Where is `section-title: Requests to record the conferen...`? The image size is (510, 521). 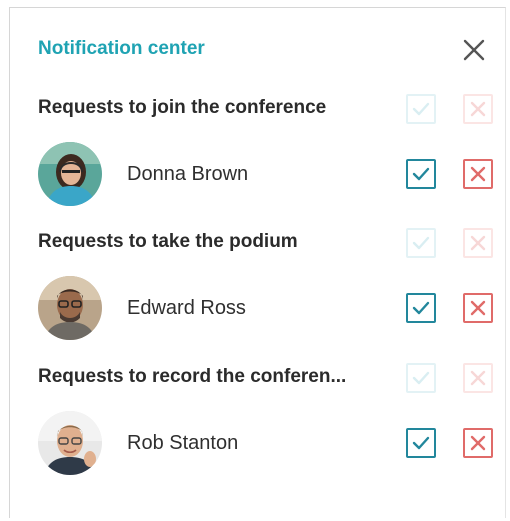 section-title: Requests to record the conferen... is located at coordinates (192, 376).